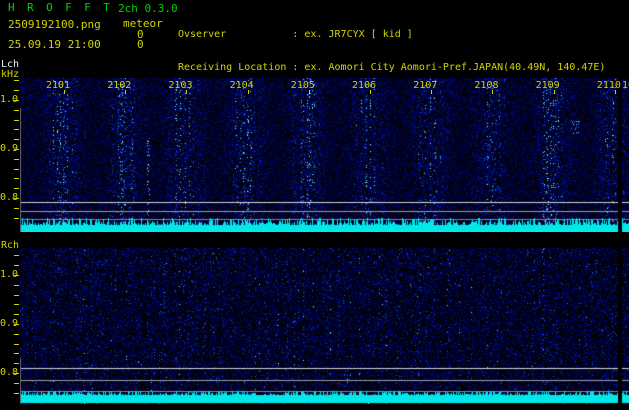 The width and height of the screenshot is (629, 410). Describe the element at coordinates (425, 85) in the screenshot. I see `time-label: 2107` at that location.